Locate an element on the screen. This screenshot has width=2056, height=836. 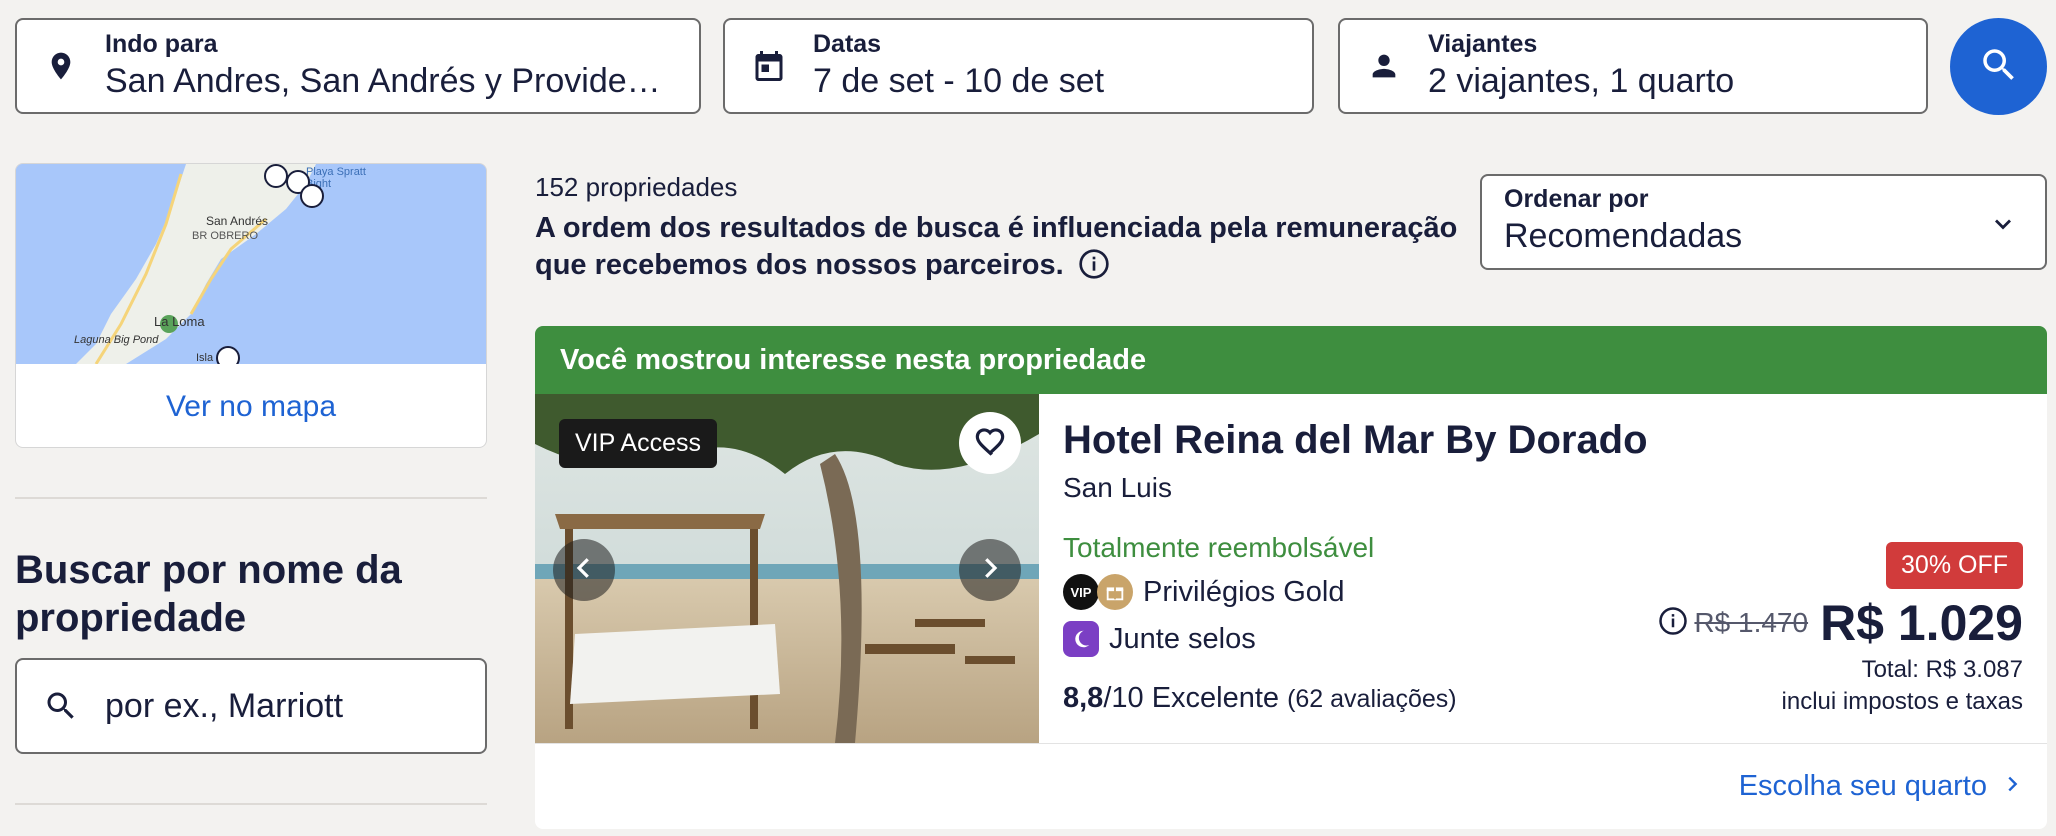
map-label-big-pond: Laguna Big Pond is located at coordinates (116, 340).